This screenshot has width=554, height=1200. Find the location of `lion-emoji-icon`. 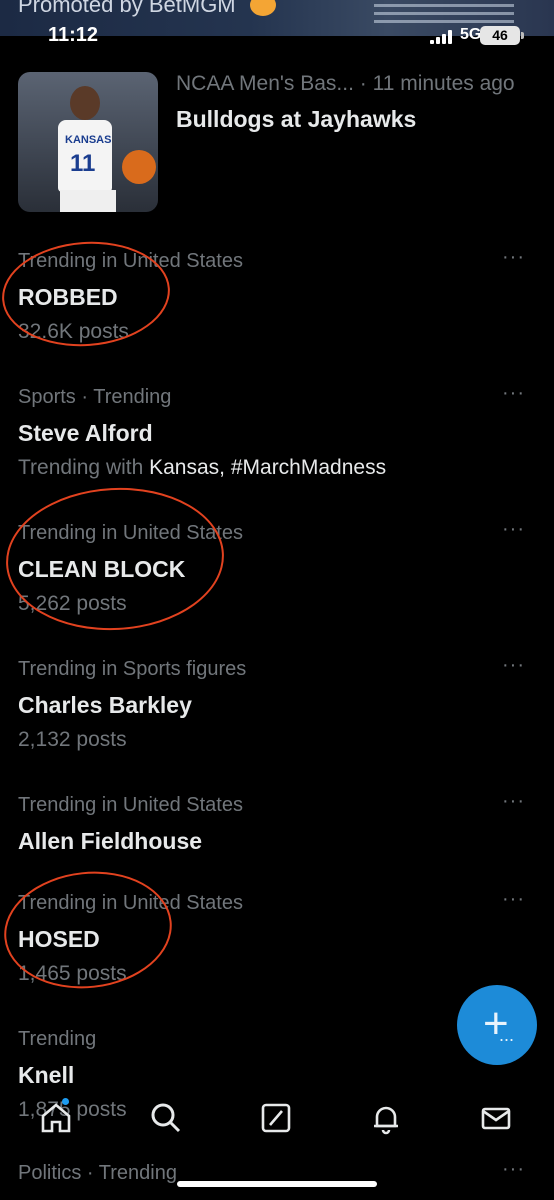

lion-emoji-icon is located at coordinates (263, 8).